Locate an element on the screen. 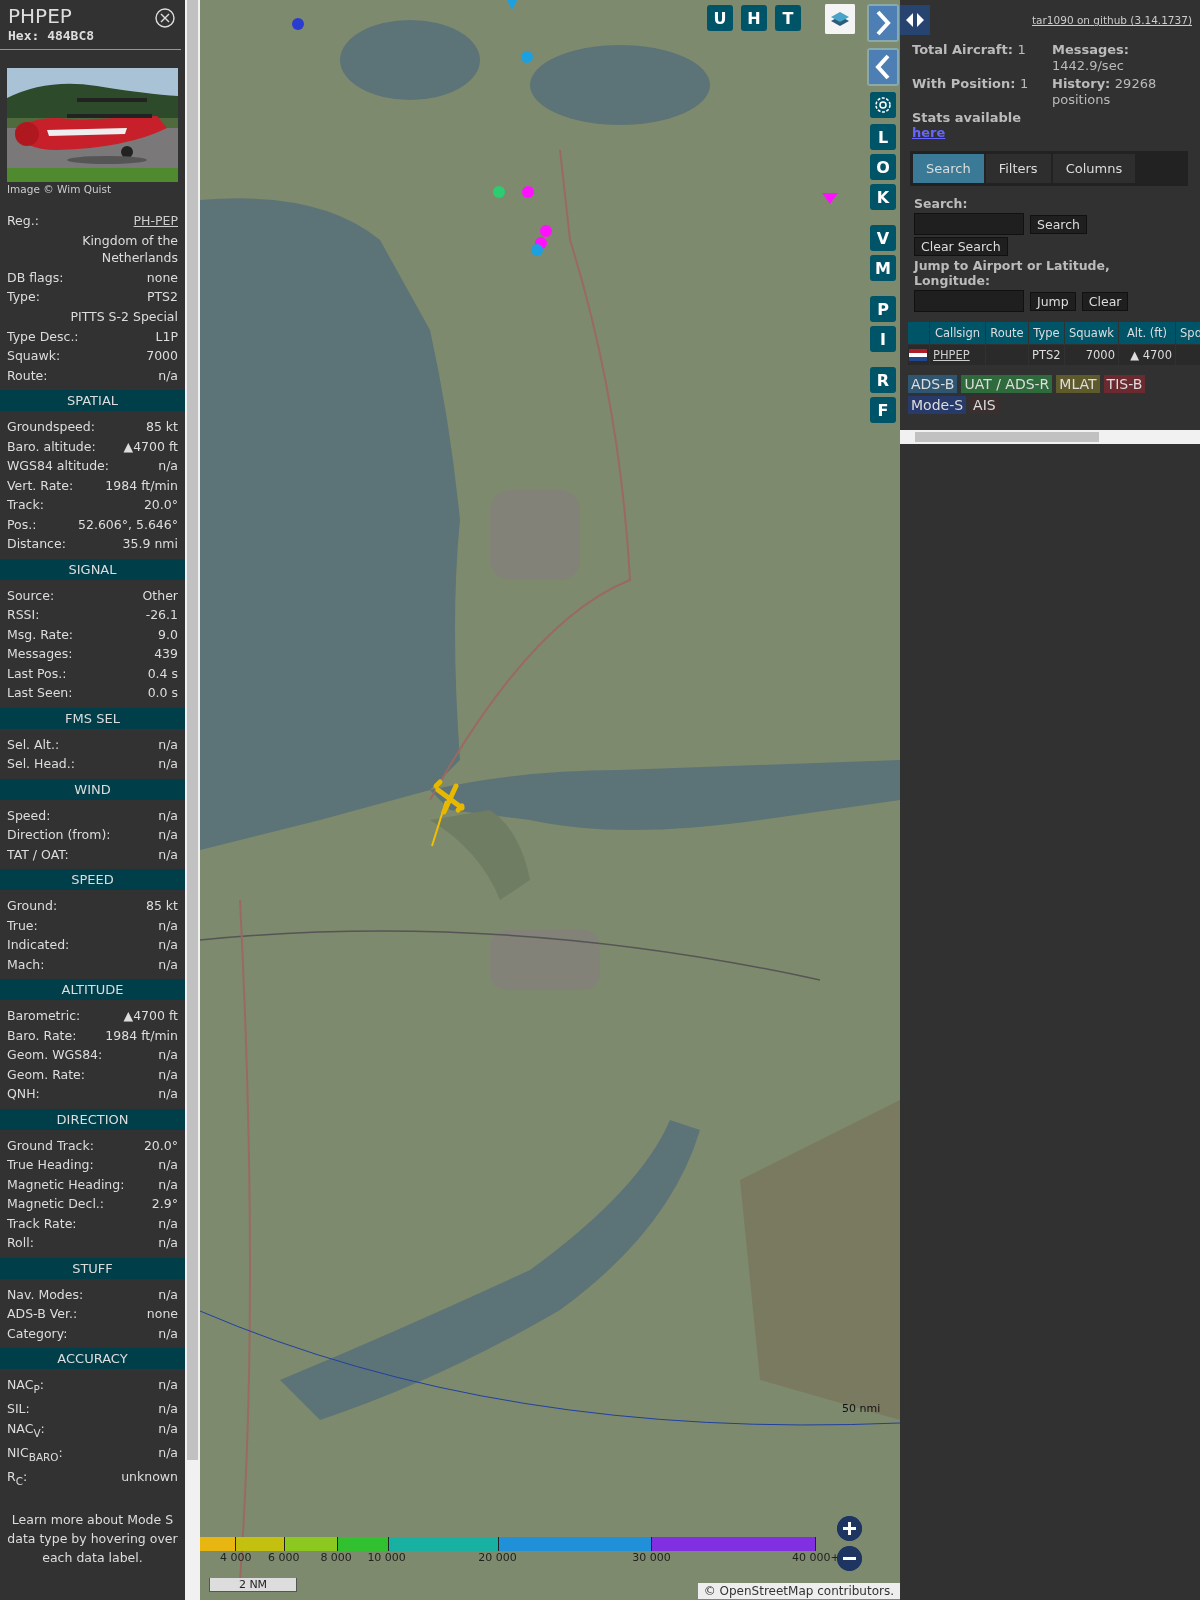 This screenshot has width=1200, height=1600. scale-label: 40 000+ is located at coordinates (816, 1557).